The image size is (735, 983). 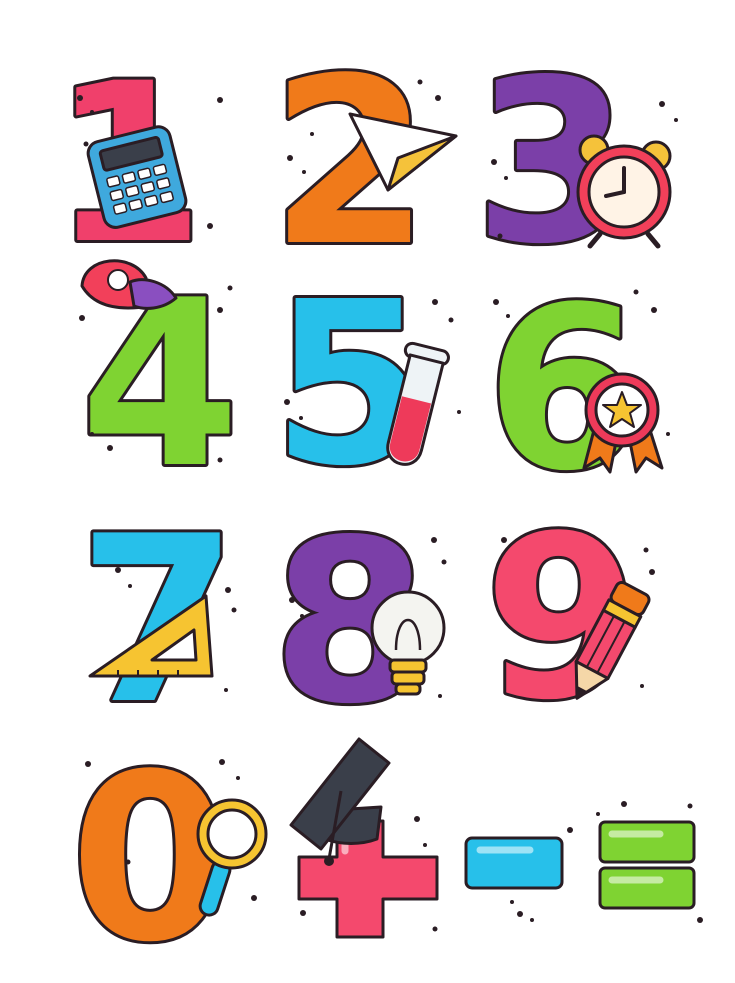 I want to click on equals-figure, so click(x=649, y=862).